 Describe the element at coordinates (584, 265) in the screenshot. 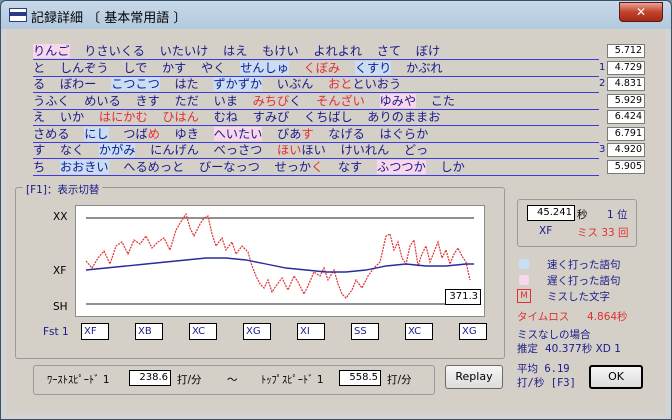

I see `legend-fast: 速く打った語句` at that location.